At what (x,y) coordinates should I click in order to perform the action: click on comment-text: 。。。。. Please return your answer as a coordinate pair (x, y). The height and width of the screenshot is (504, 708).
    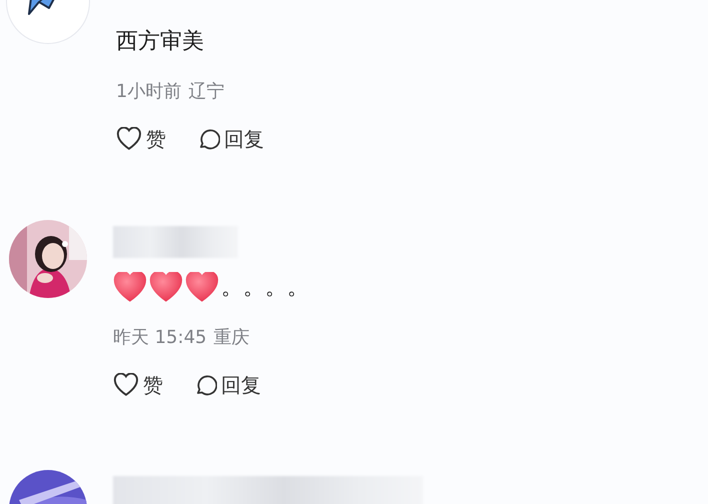
    Looking at the image, I should click on (265, 288).